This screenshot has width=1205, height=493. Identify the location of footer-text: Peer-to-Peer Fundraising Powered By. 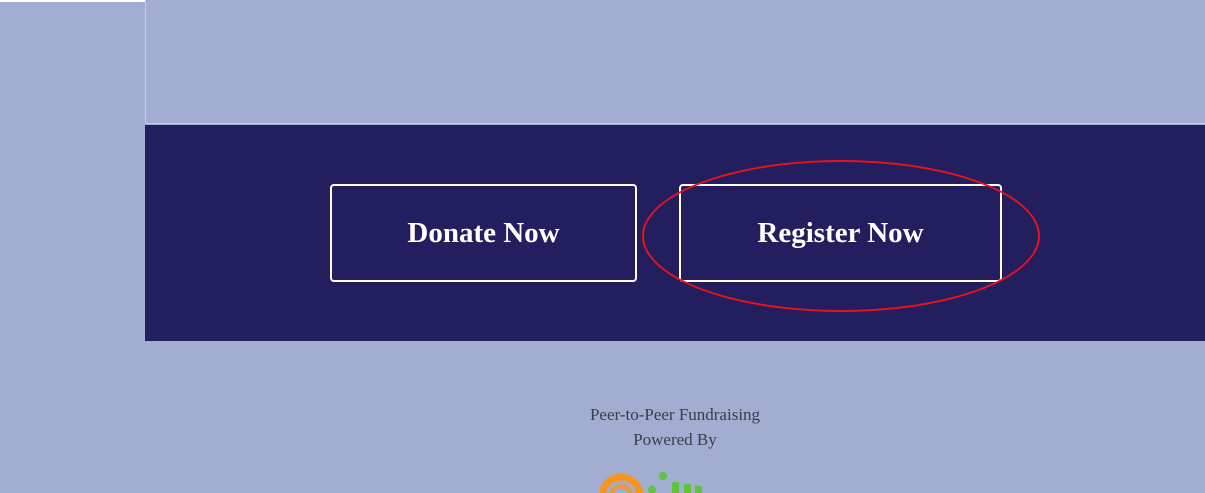
(675, 427).